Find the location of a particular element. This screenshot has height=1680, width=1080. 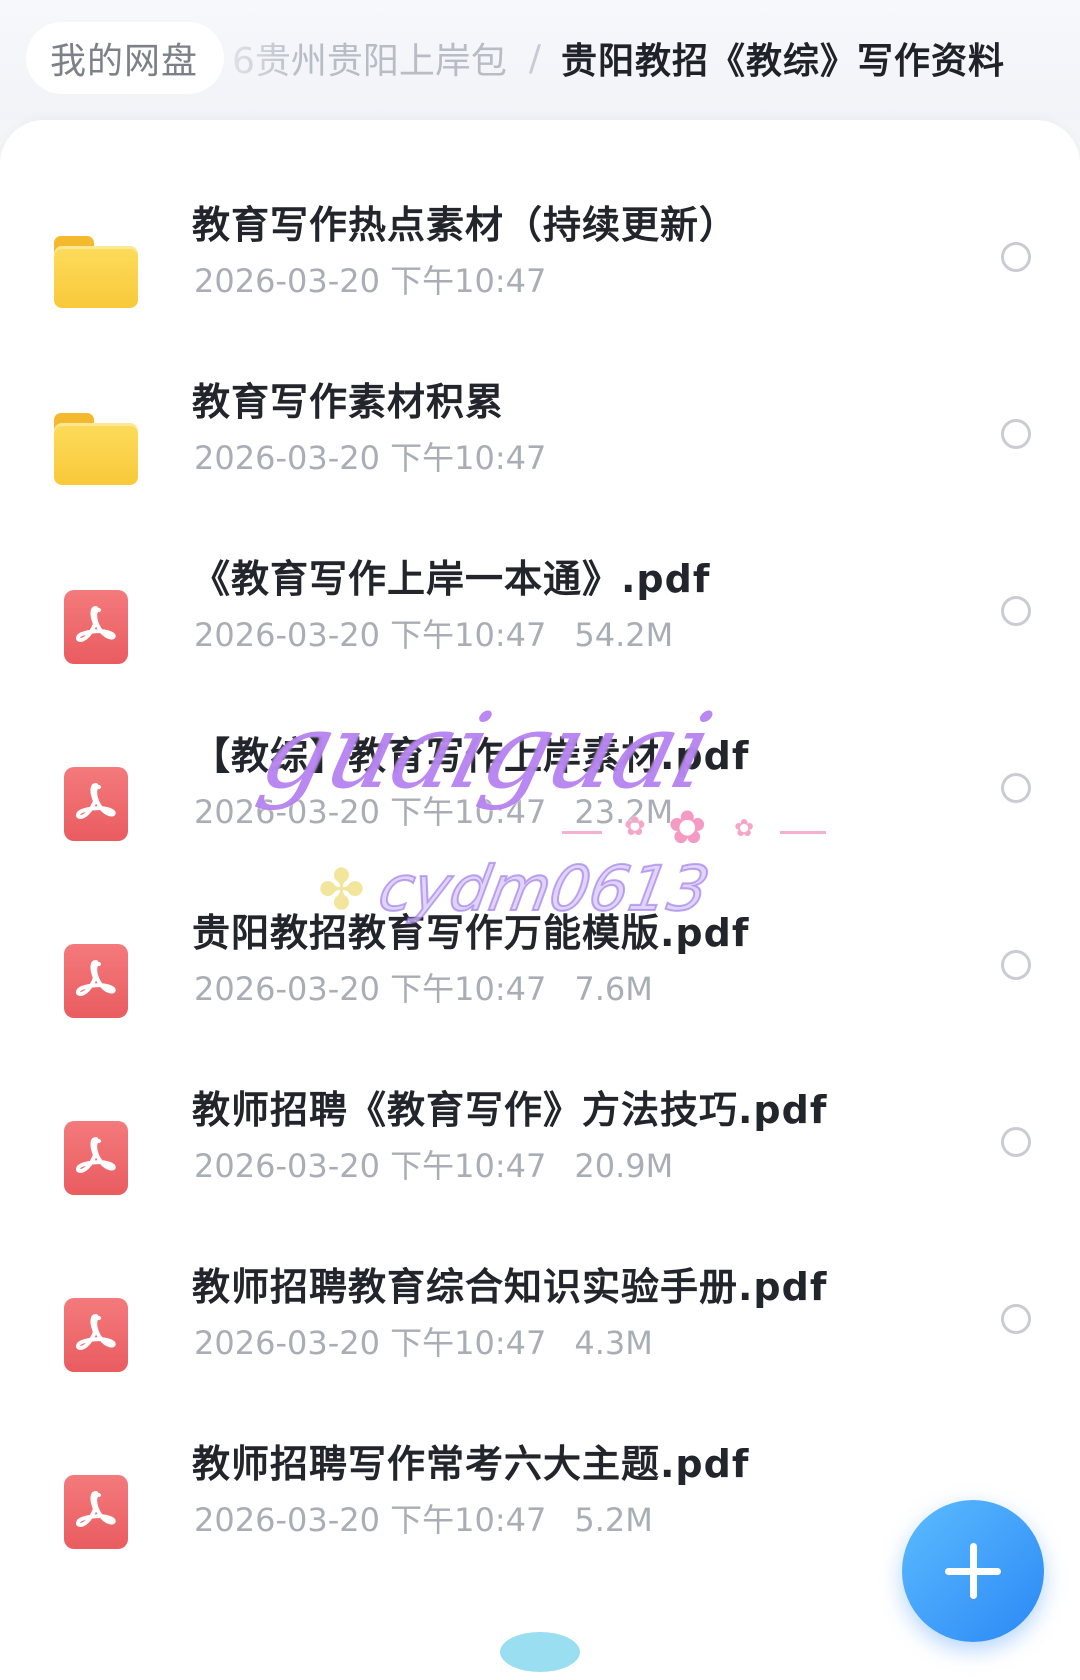

file-size: 54.2M is located at coordinates (624, 635).